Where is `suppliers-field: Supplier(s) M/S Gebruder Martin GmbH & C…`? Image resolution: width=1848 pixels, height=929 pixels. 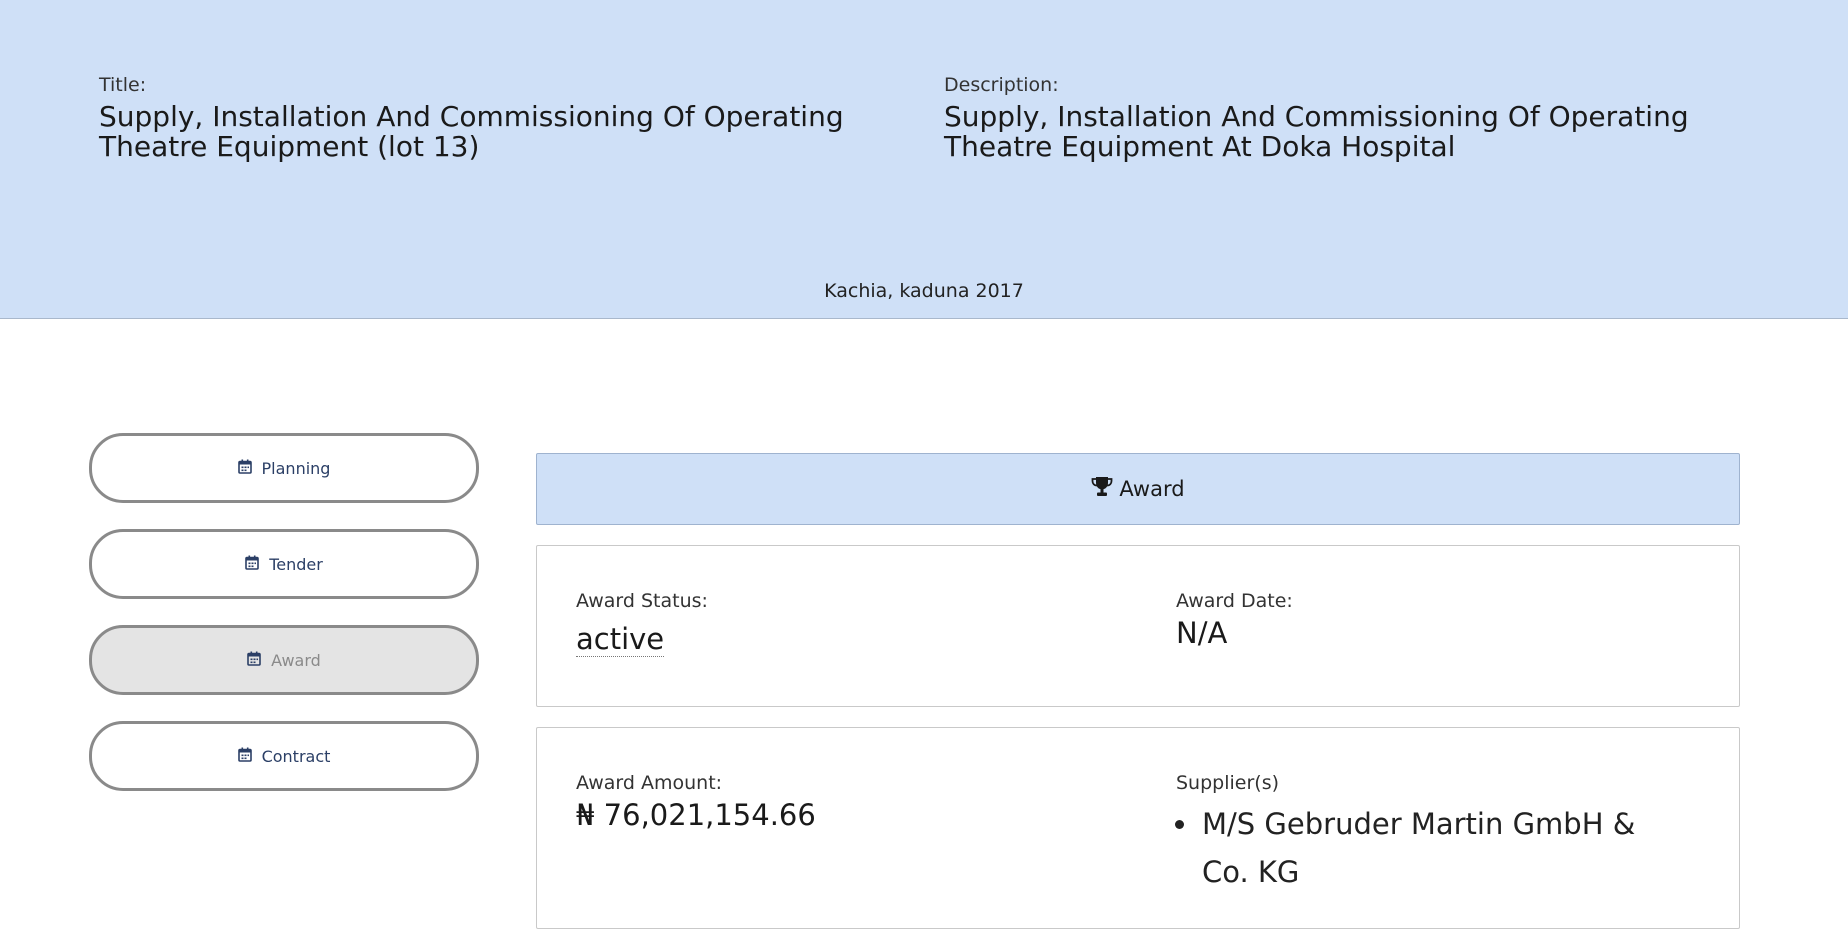 suppliers-field: Supplier(s) M/S Gebruder Martin GmbH & C… is located at coordinates (1428, 834).